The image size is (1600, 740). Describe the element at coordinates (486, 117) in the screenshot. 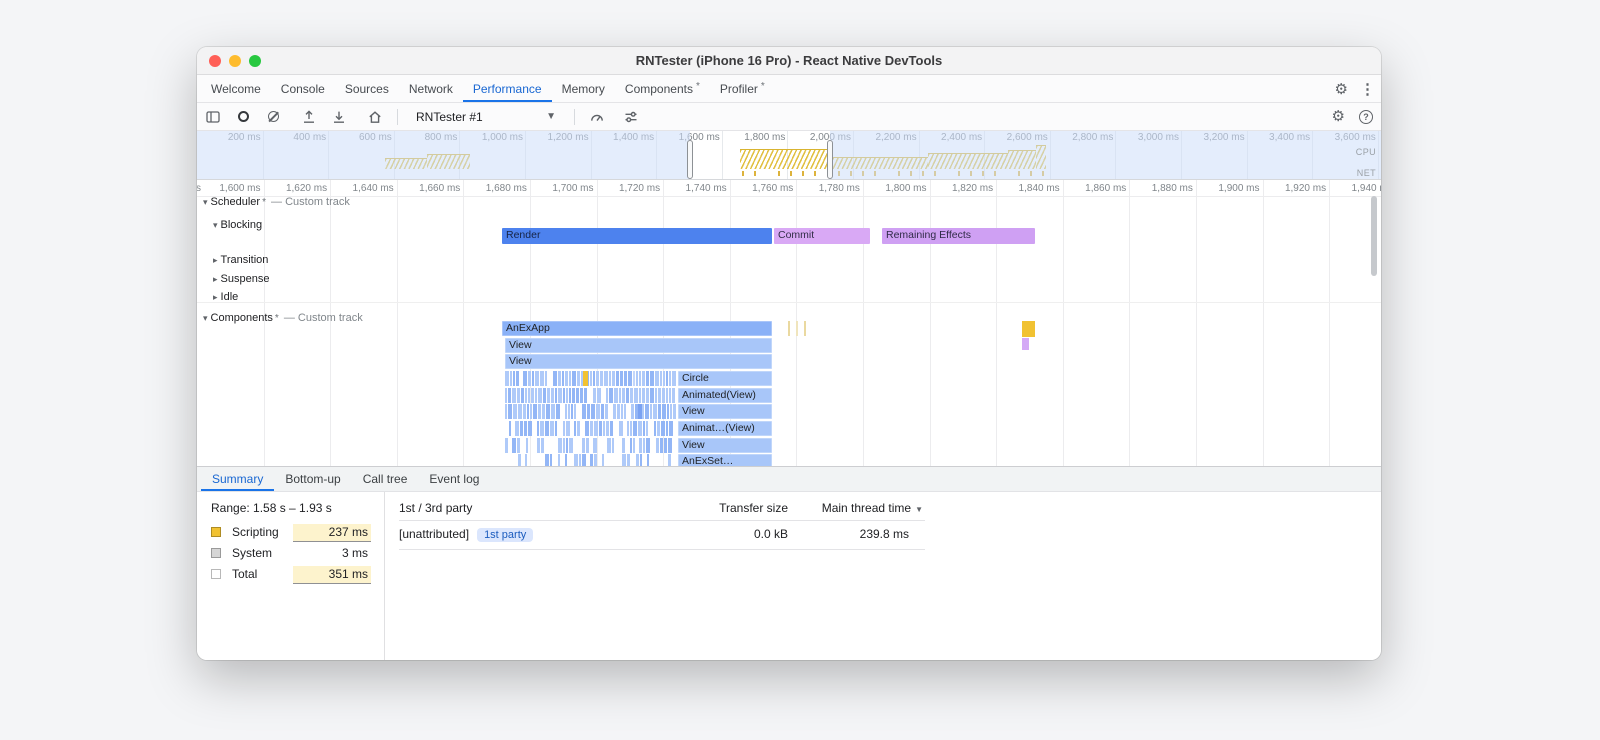

I see `target-selector-dropdown: RNTester #1 ▼` at that location.